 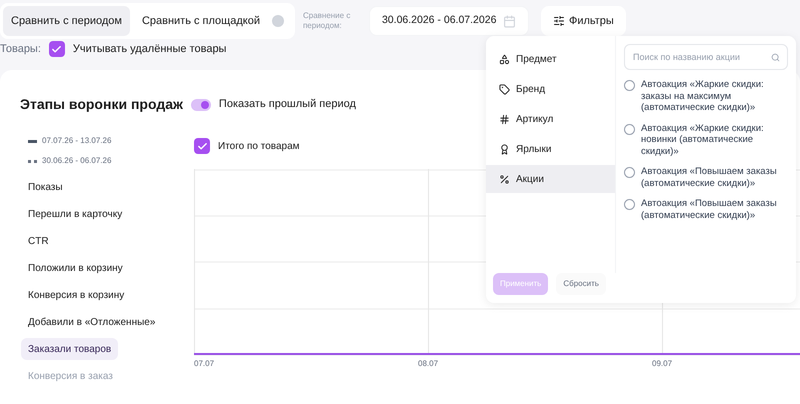 What do you see at coordinates (504, 119) in the screenshot?
I see `hash-icon` at bounding box center [504, 119].